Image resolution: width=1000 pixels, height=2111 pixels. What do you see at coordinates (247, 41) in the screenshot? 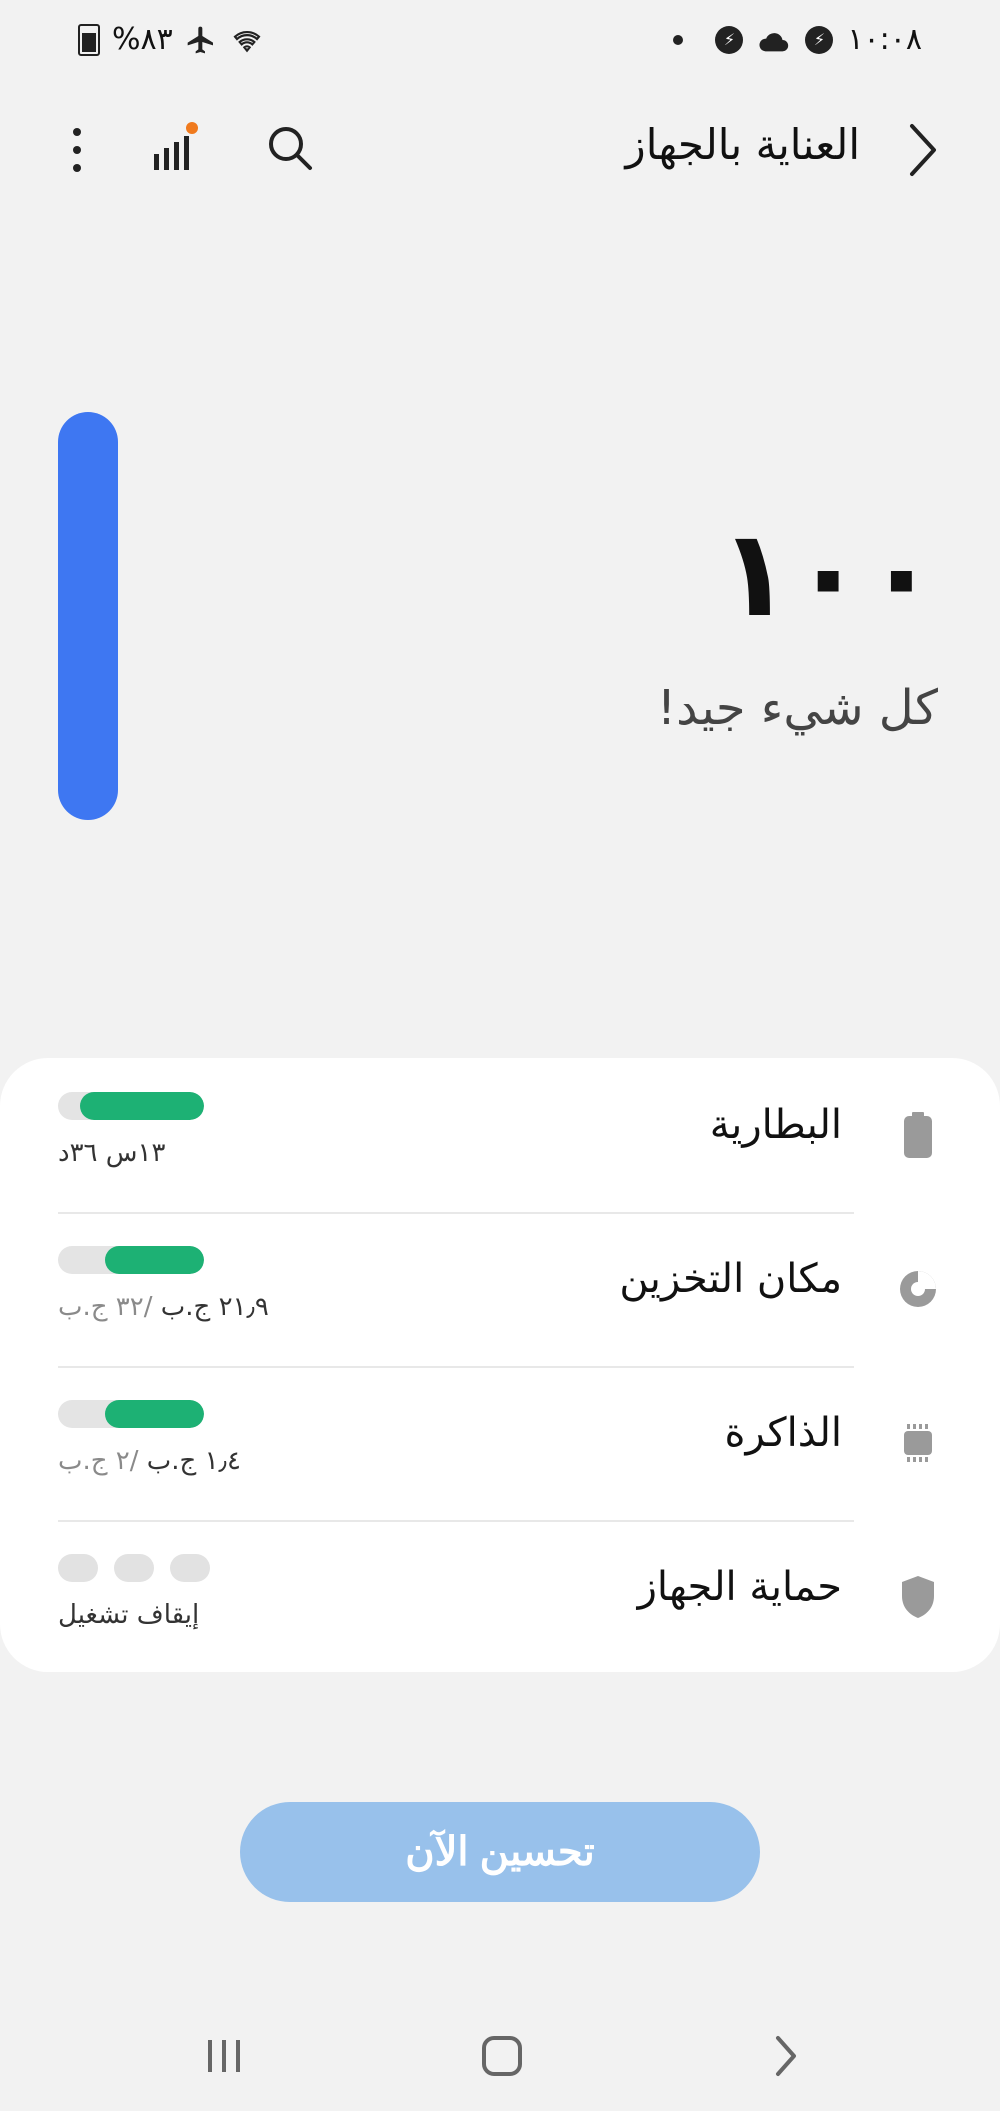
I see `wifi-icon` at bounding box center [247, 41].